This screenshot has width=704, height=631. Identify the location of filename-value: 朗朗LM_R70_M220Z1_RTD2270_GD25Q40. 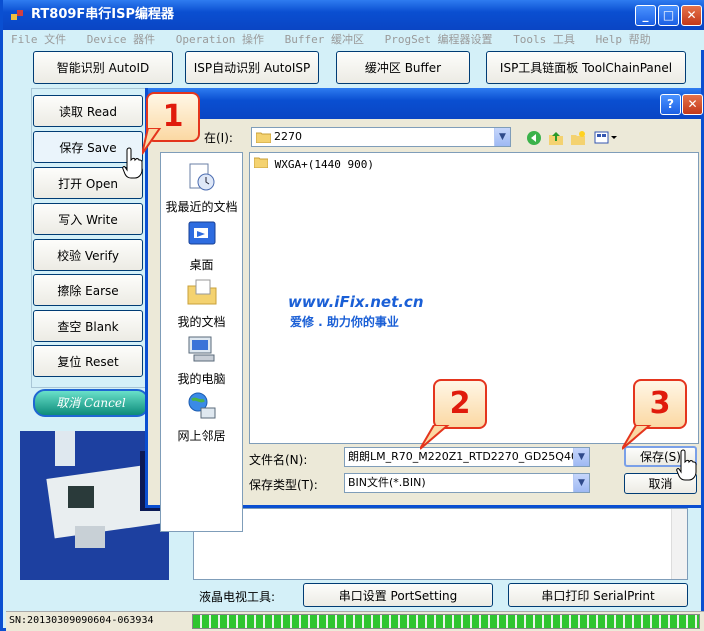
(463, 456).